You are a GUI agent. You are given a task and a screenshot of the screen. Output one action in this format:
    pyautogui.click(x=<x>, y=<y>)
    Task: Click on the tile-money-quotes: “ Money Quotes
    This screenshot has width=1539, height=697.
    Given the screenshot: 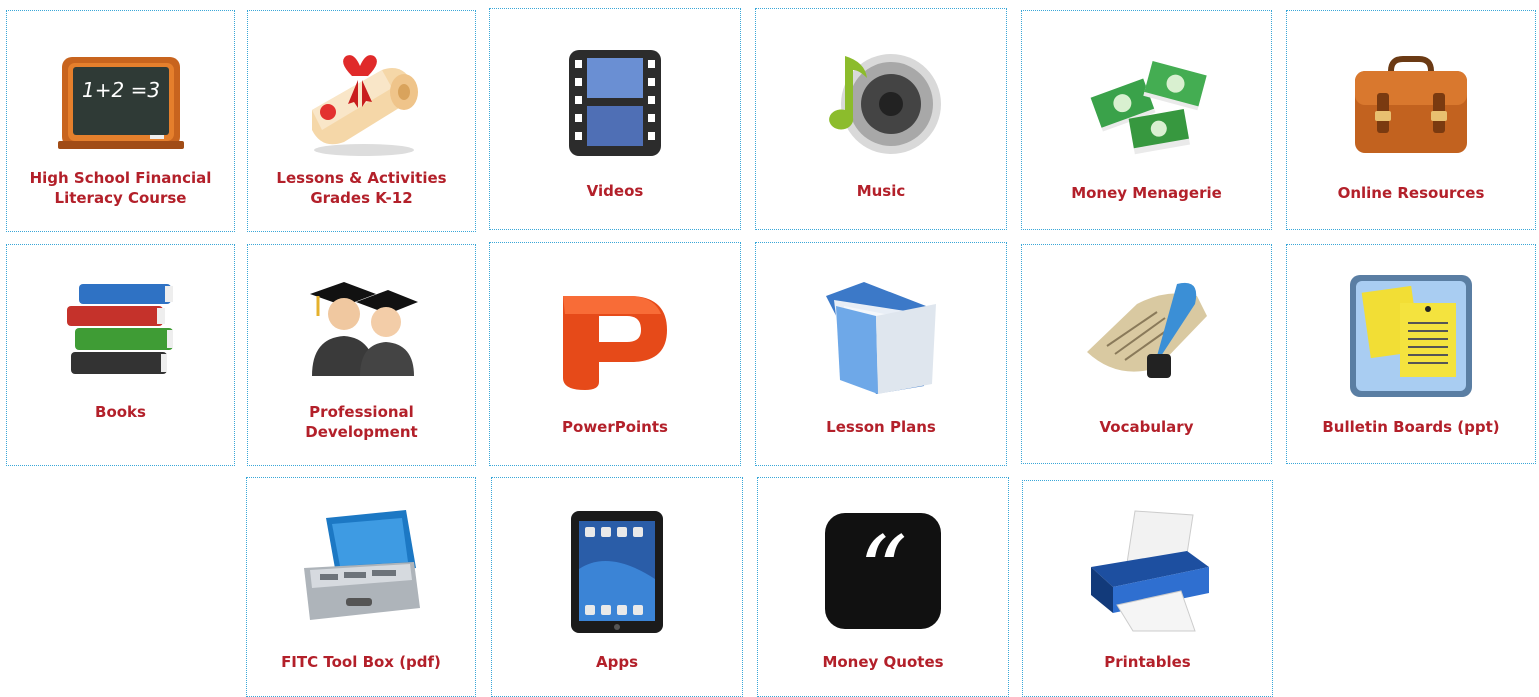 What is the action you would take?
    pyautogui.click(x=883, y=587)
    